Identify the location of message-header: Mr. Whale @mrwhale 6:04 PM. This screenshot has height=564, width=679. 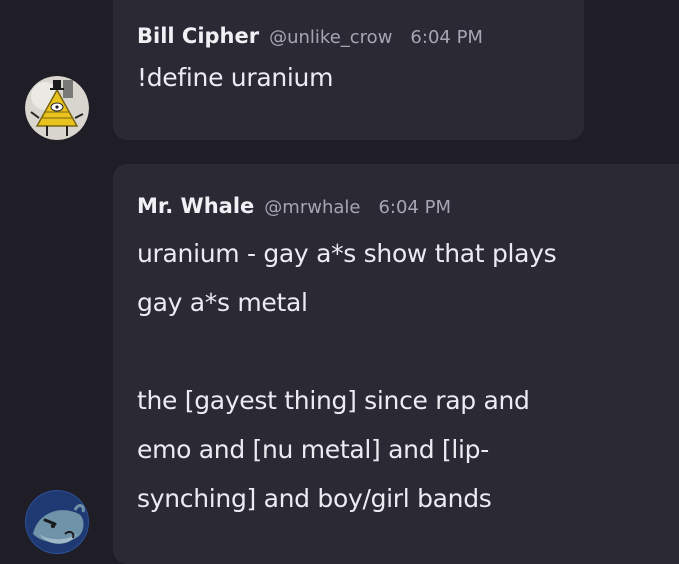
(408, 206).